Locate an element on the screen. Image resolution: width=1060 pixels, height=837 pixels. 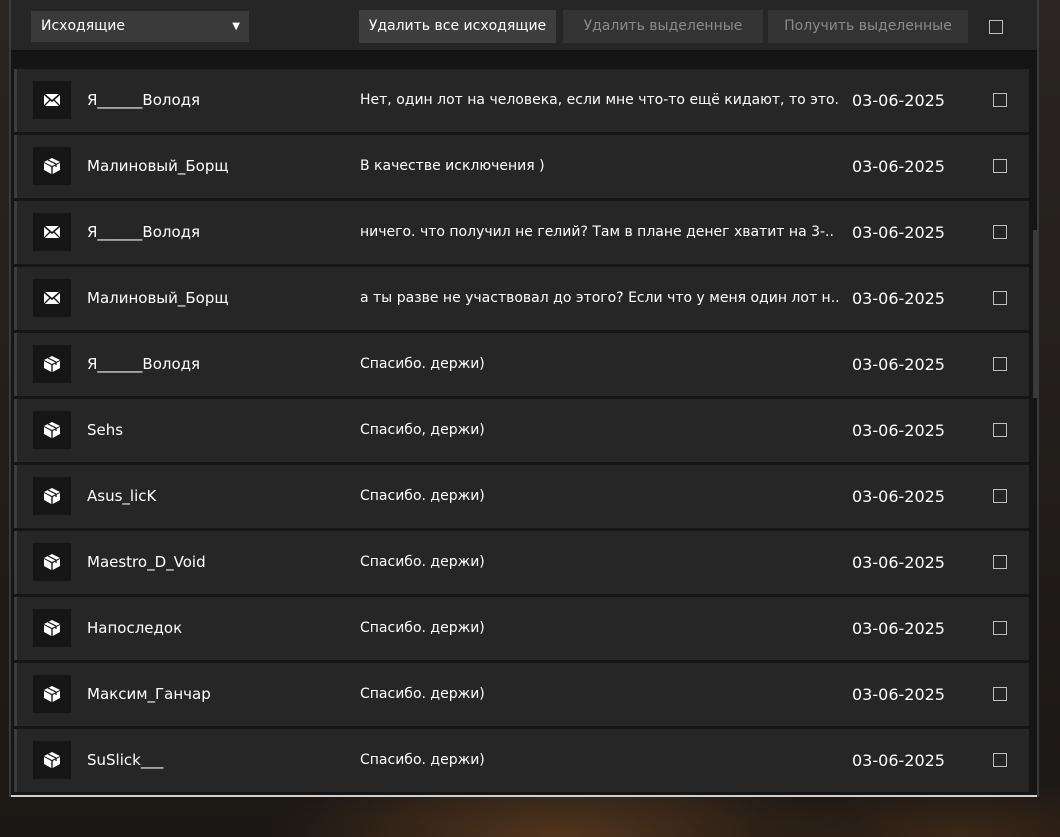
message-row: Maestro_D_Void Спасибо. держи) 03-06-2025 is located at coordinates (521, 562).